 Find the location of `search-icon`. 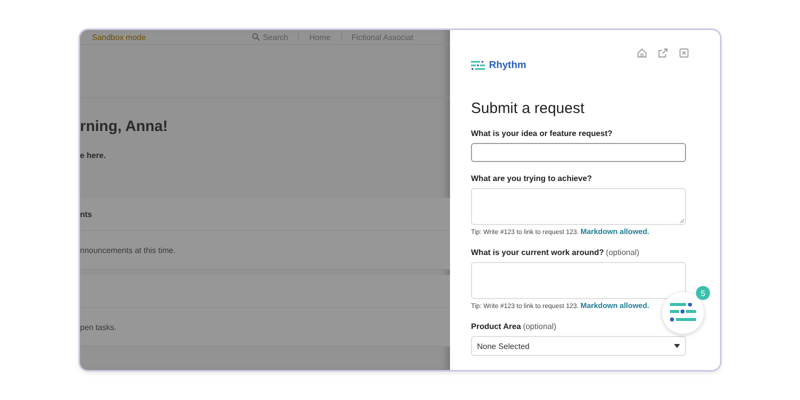

search-icon is located at coordinates (256, 37).